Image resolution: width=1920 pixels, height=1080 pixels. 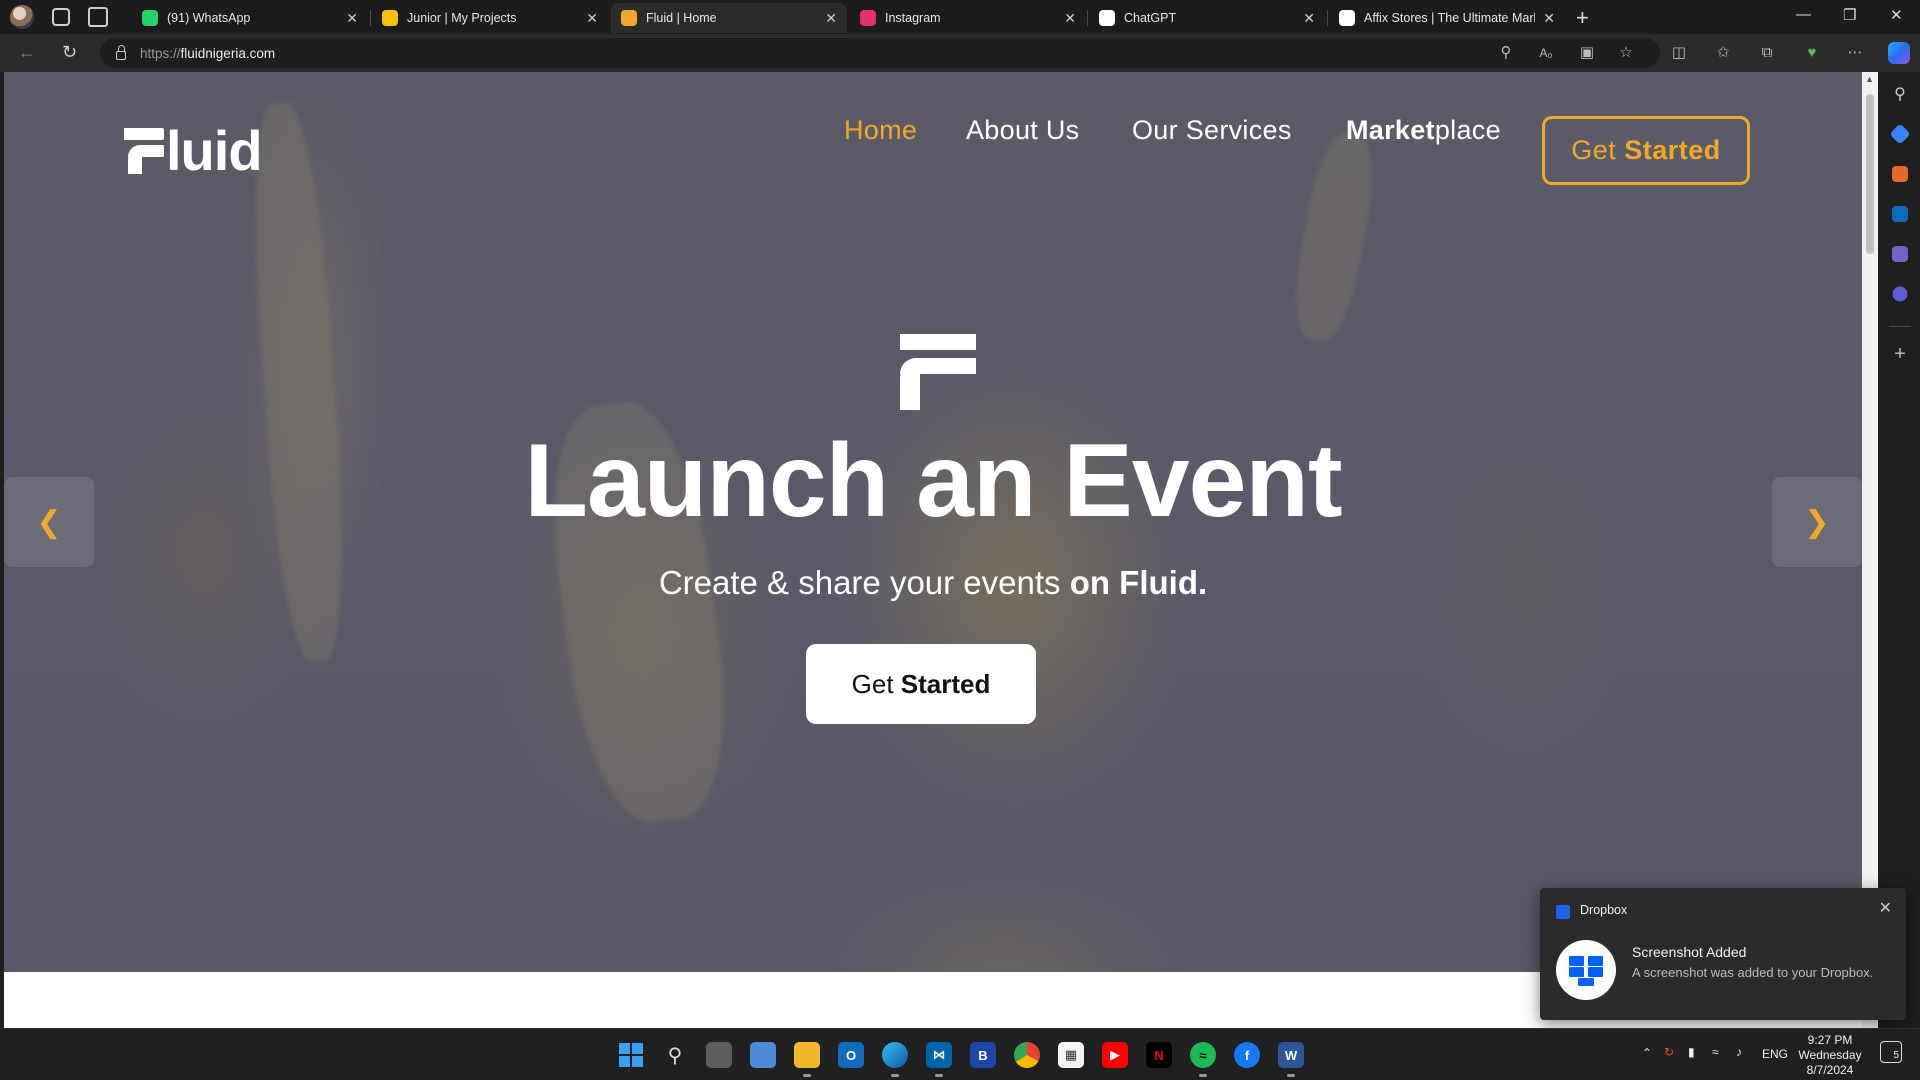 I want to click on chevron-left-icon: ❮, so click(x=49, y=522).